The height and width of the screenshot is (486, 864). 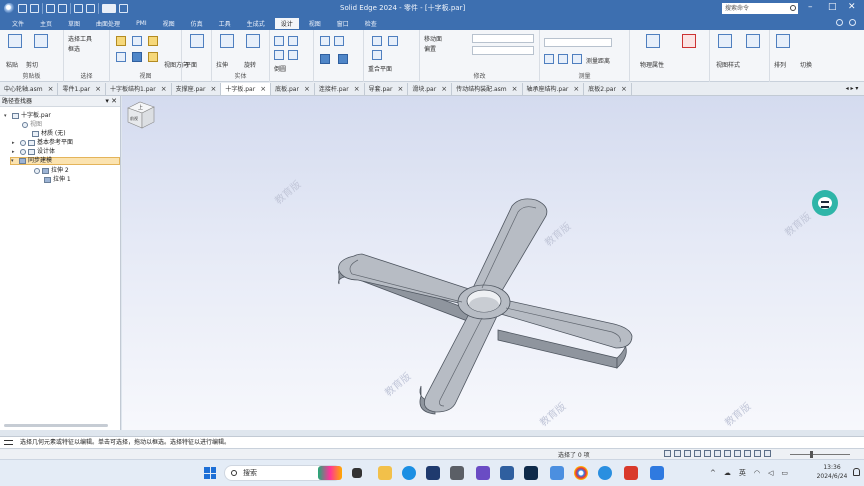 What do you see at coordinates (51, 171) in the screenshot?
I see `tree-node-extrude-2: 拉伸 2` at bounding box center [51, 171].